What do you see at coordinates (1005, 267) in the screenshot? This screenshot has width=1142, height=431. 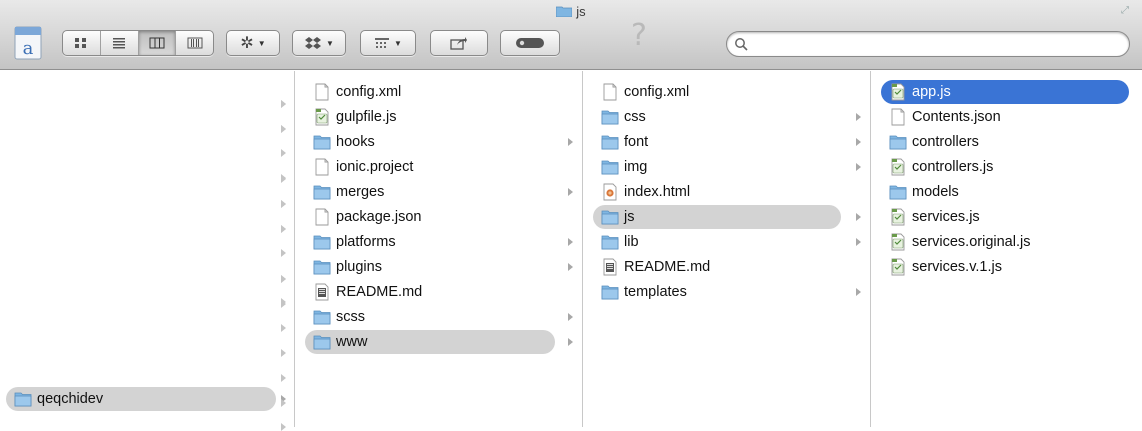 I see `browser-item: services.v.1.js` at bounding box center [1005, 267].